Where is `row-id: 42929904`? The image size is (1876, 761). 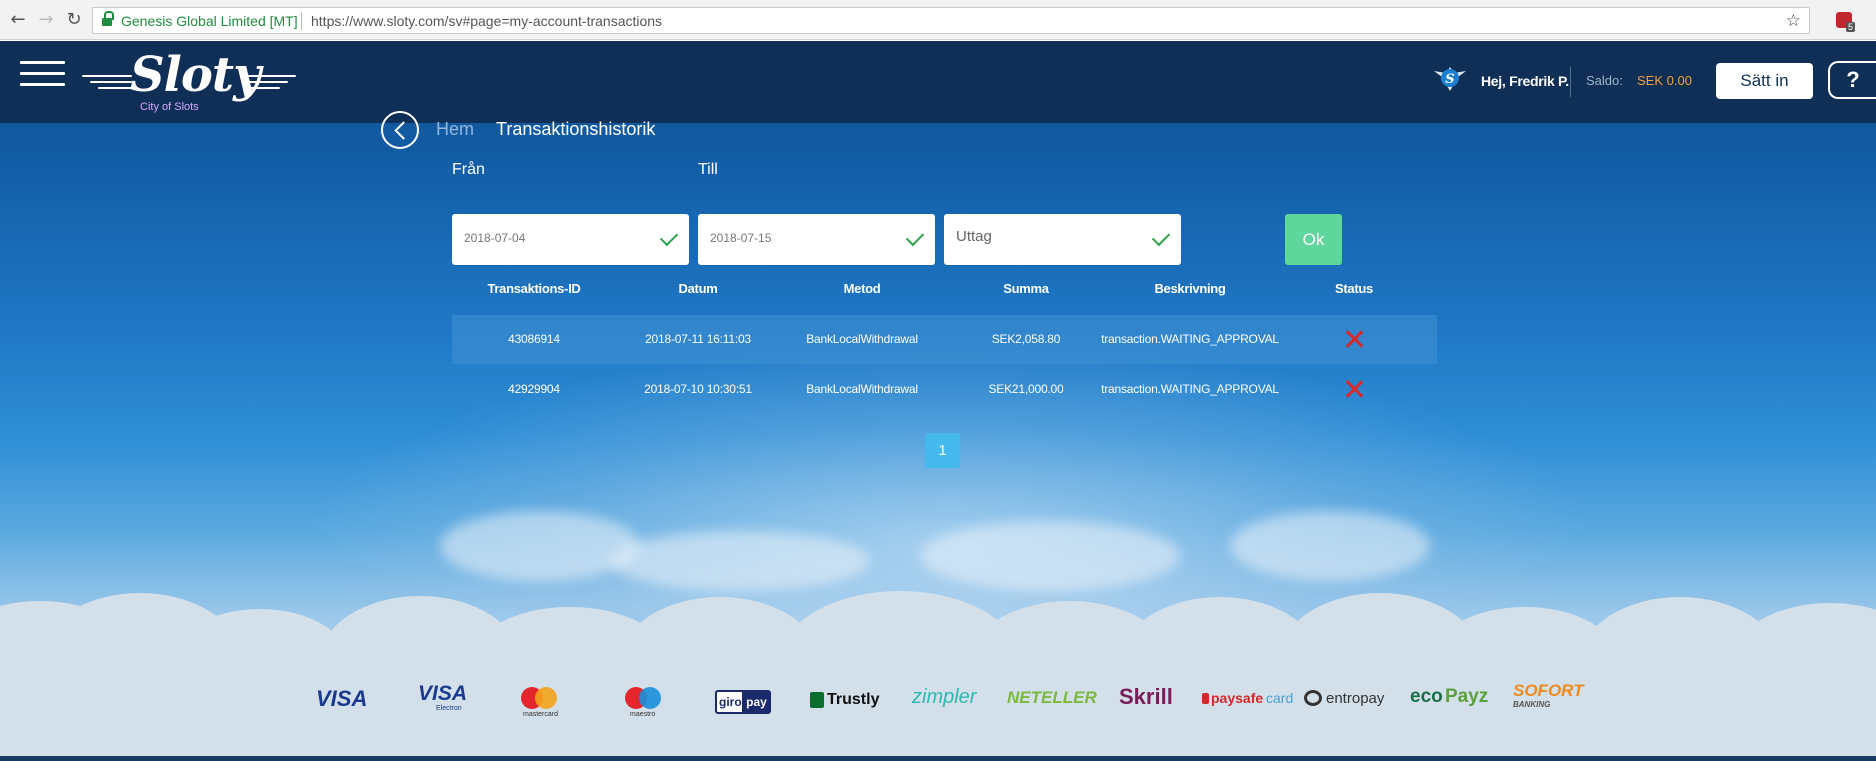 row-id: 42929904 is located at coordinates (534, 389).